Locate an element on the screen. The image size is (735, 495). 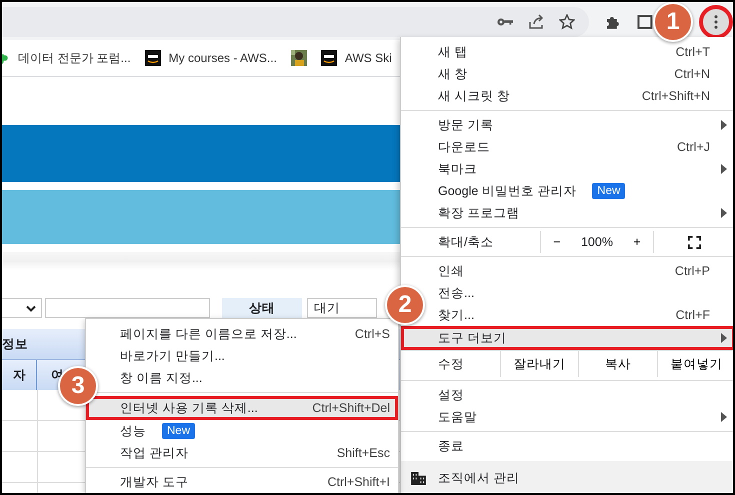
status-header: 상태 is located at coordinates (262, 308).